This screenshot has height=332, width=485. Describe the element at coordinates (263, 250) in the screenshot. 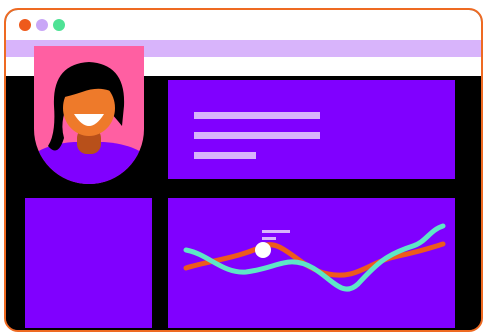

I see `chart-marker` at that location.